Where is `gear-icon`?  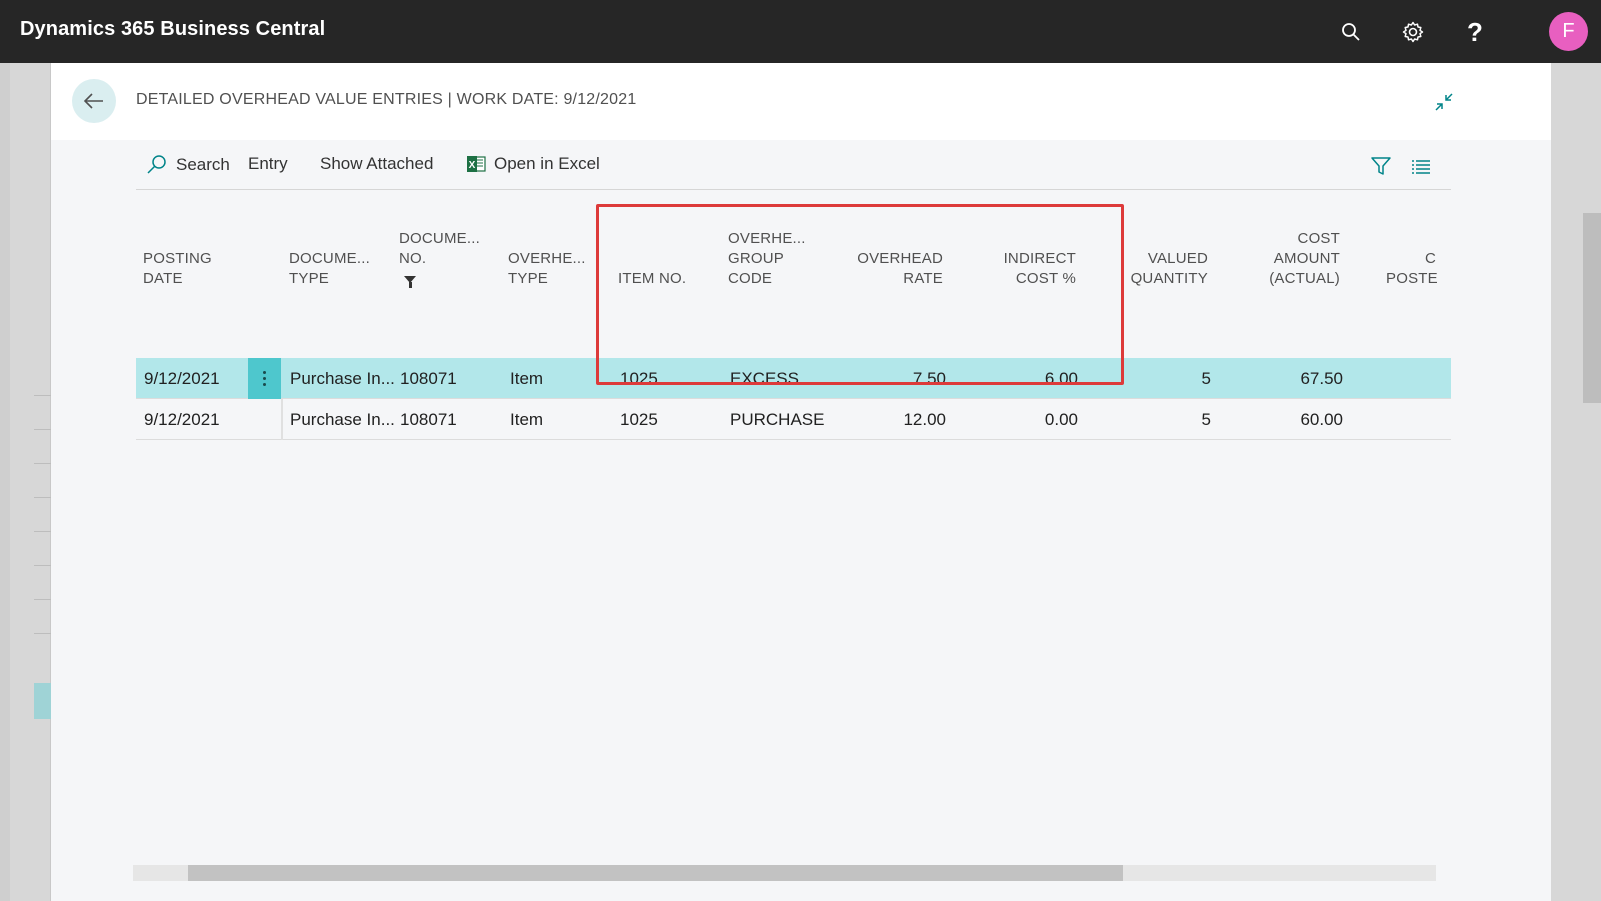
gear-icon is located at coordinates (1413, 32).